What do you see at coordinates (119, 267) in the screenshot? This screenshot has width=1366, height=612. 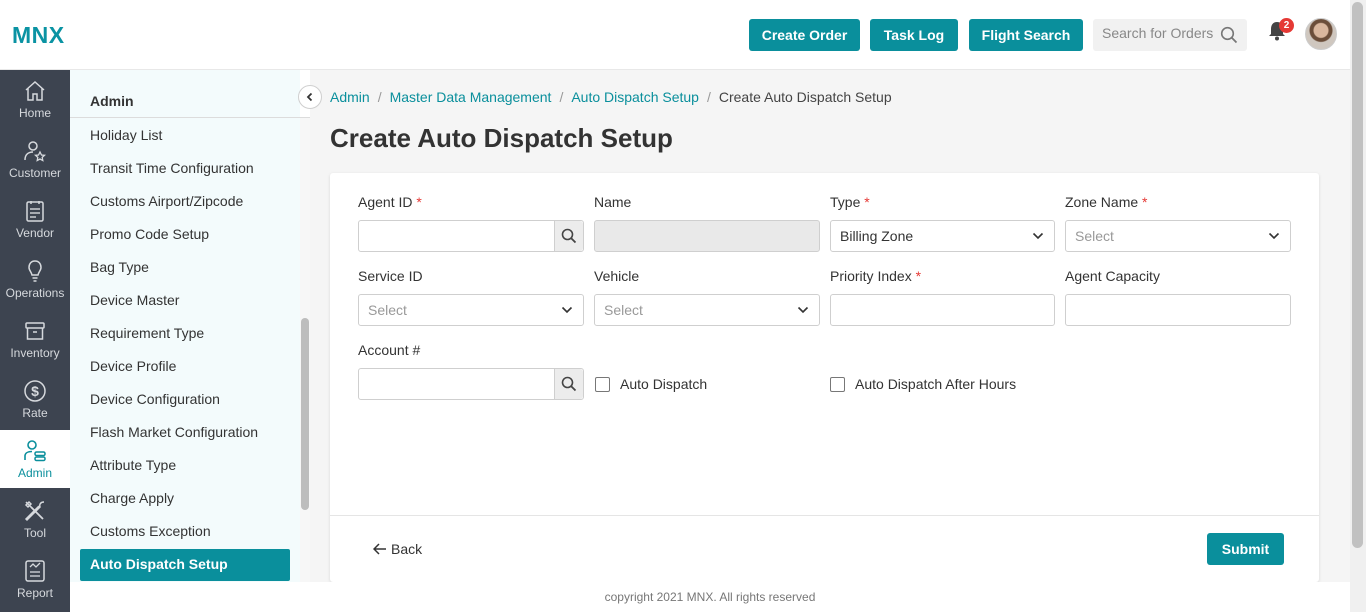 I see `submenu-item-bag-type: Bag Type` at bounding box center [119, 267].